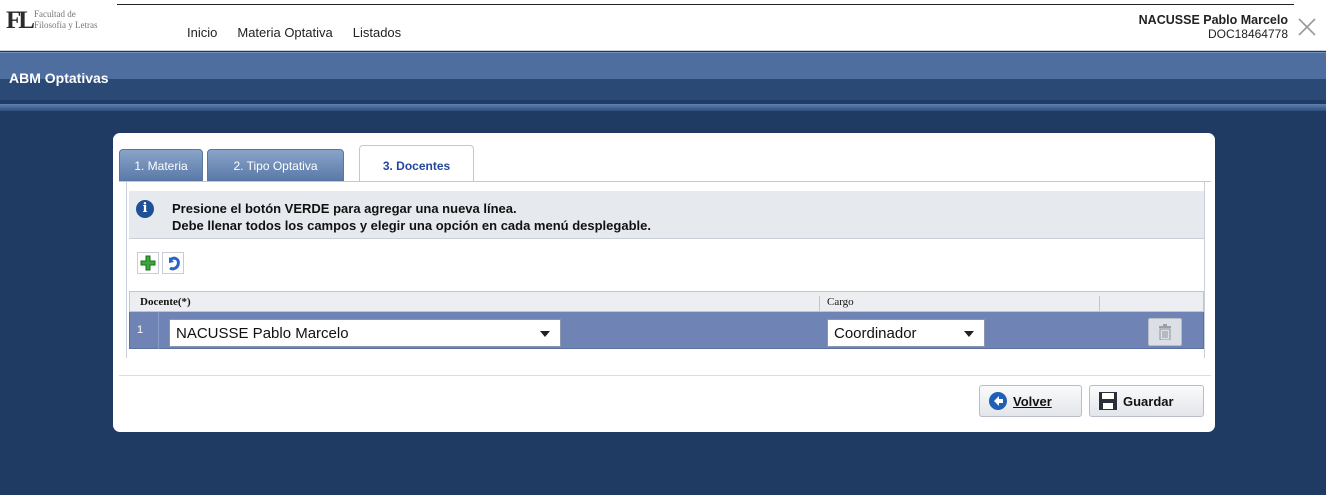  I want to click on guardar-label: Guardar, so click(1148, 401).